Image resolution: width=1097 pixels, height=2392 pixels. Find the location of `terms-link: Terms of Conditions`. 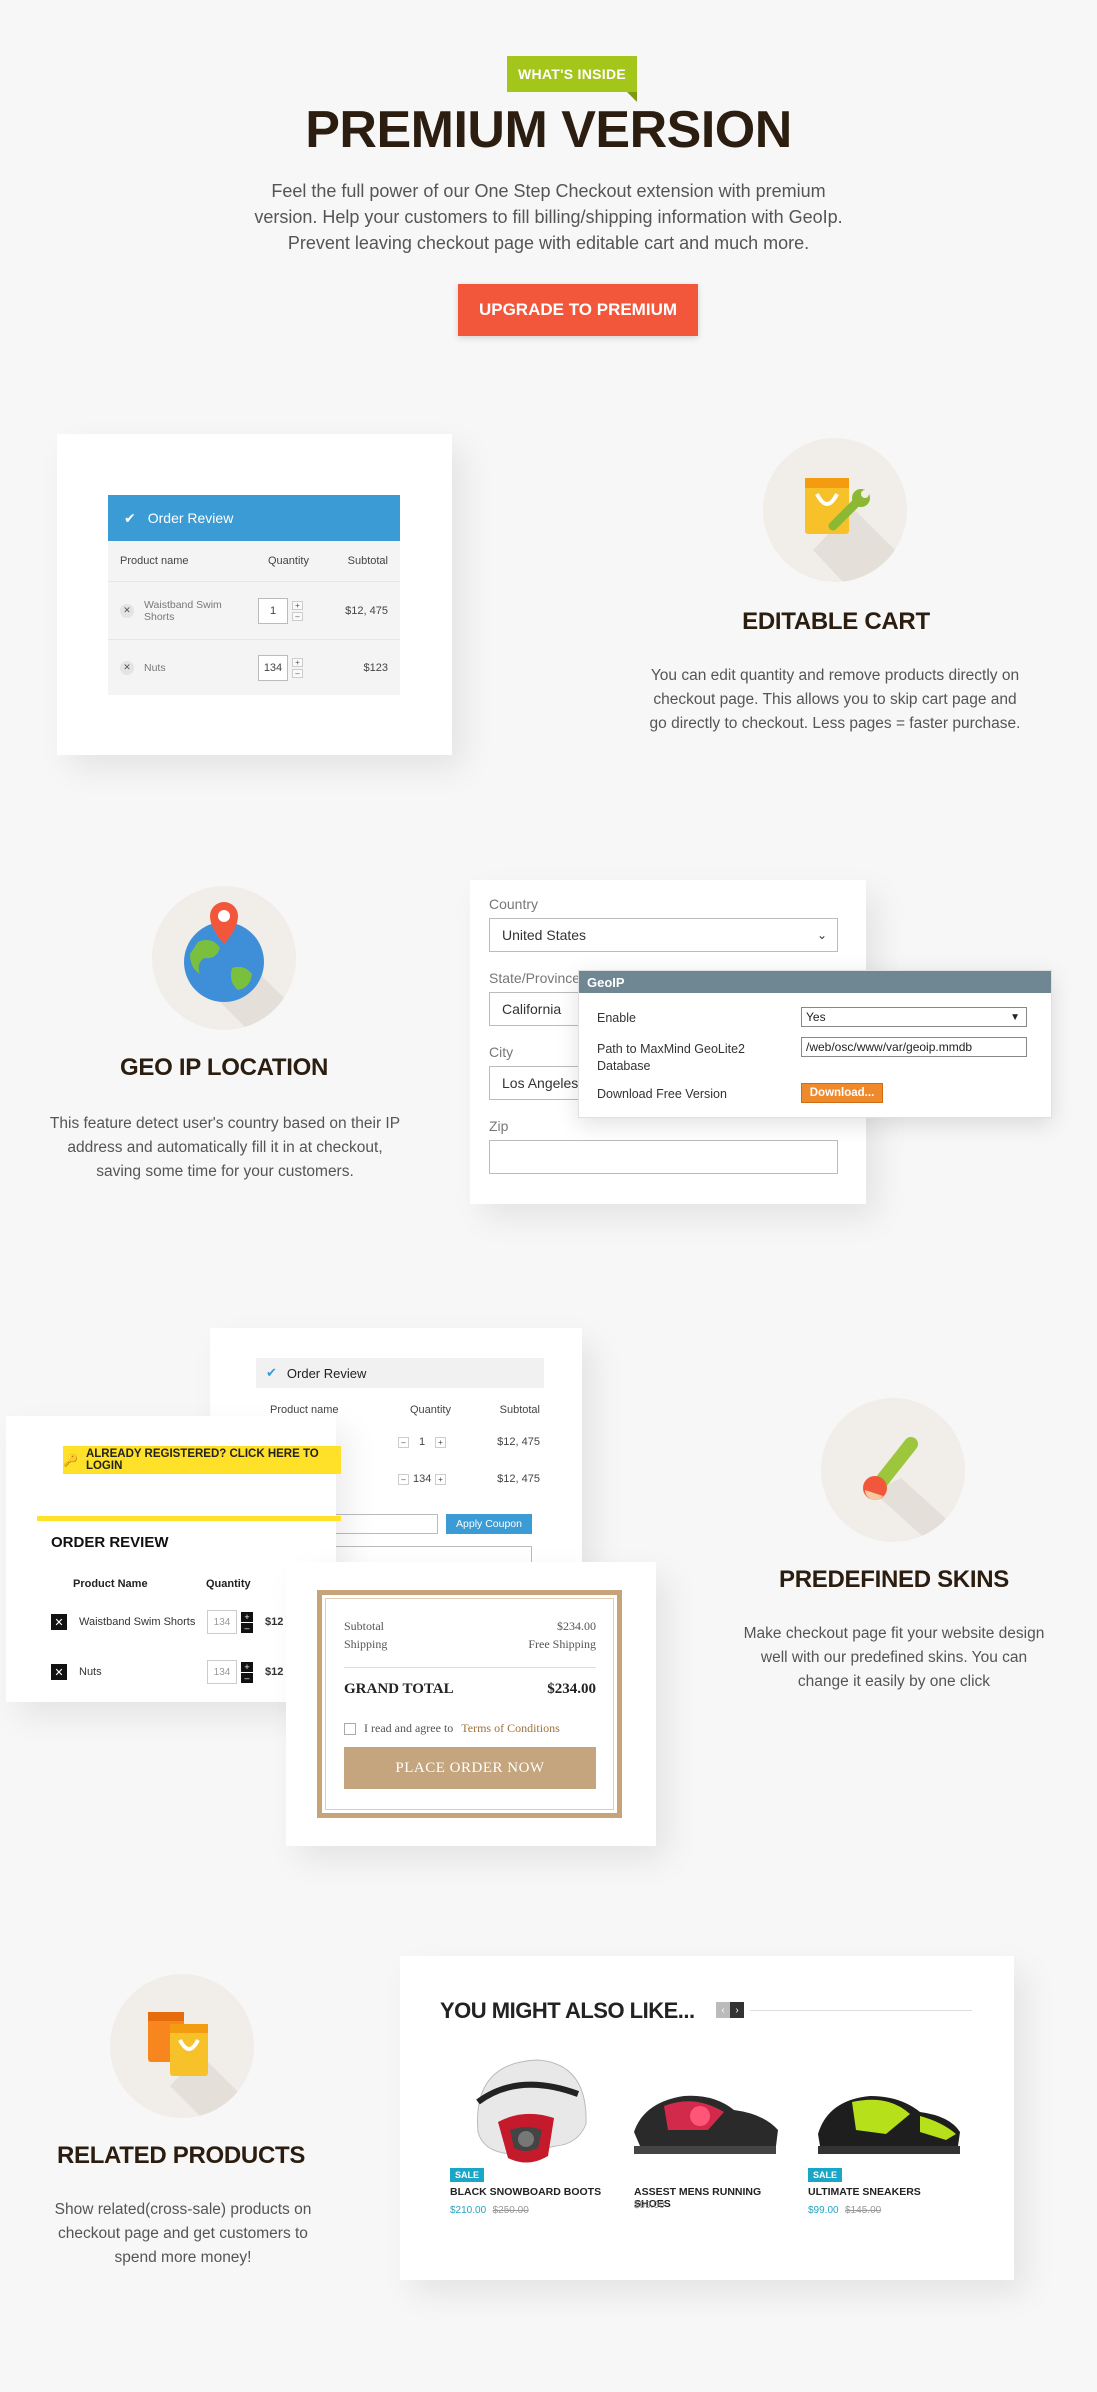

terms-link: Terms of Conditions is located at coordinates (510, 1728).